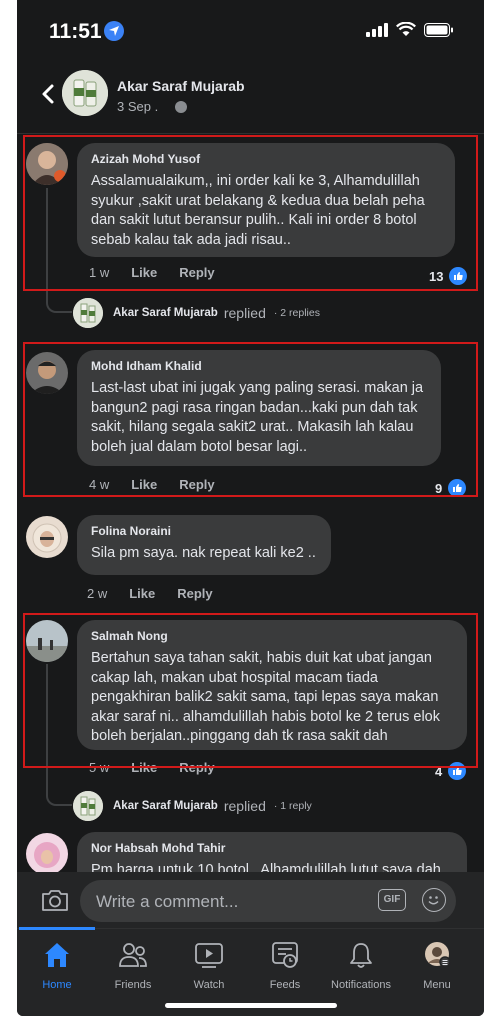 The image size is (499, 1024). Describe the element at coordinates (133, 955) in the screenshot. I see `friends-icon` at that location.